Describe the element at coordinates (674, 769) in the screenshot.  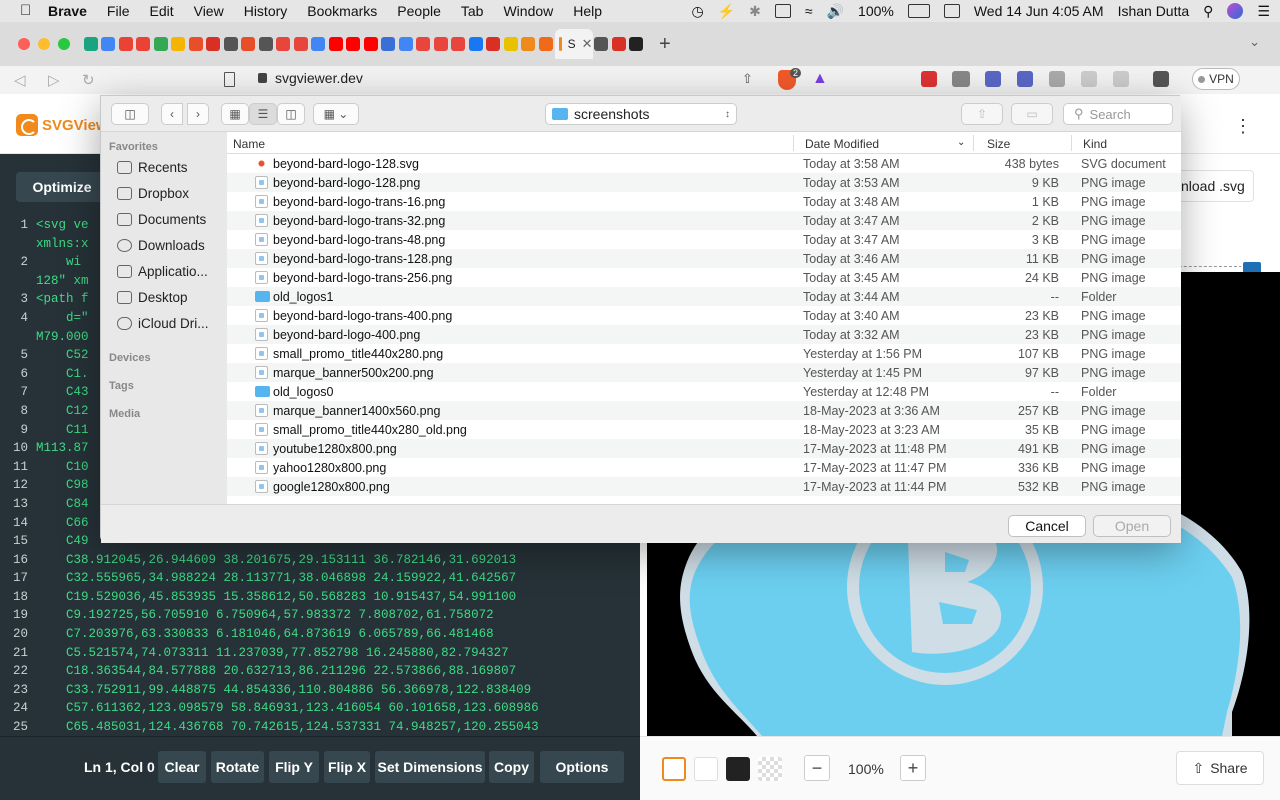
I see `background-white-swatch-selected` at that location.